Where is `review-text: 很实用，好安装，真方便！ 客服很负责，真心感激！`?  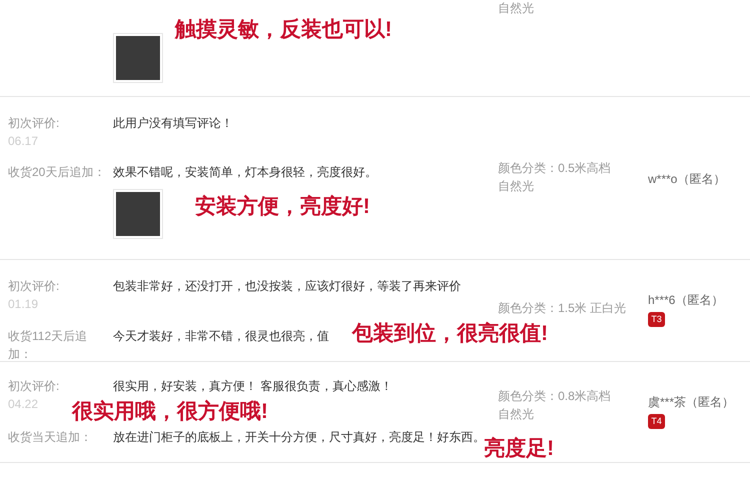
review-text: 很实用，好安装，真方便！ 客服很负责，真心感激！ is located at coordinates (252, 386).